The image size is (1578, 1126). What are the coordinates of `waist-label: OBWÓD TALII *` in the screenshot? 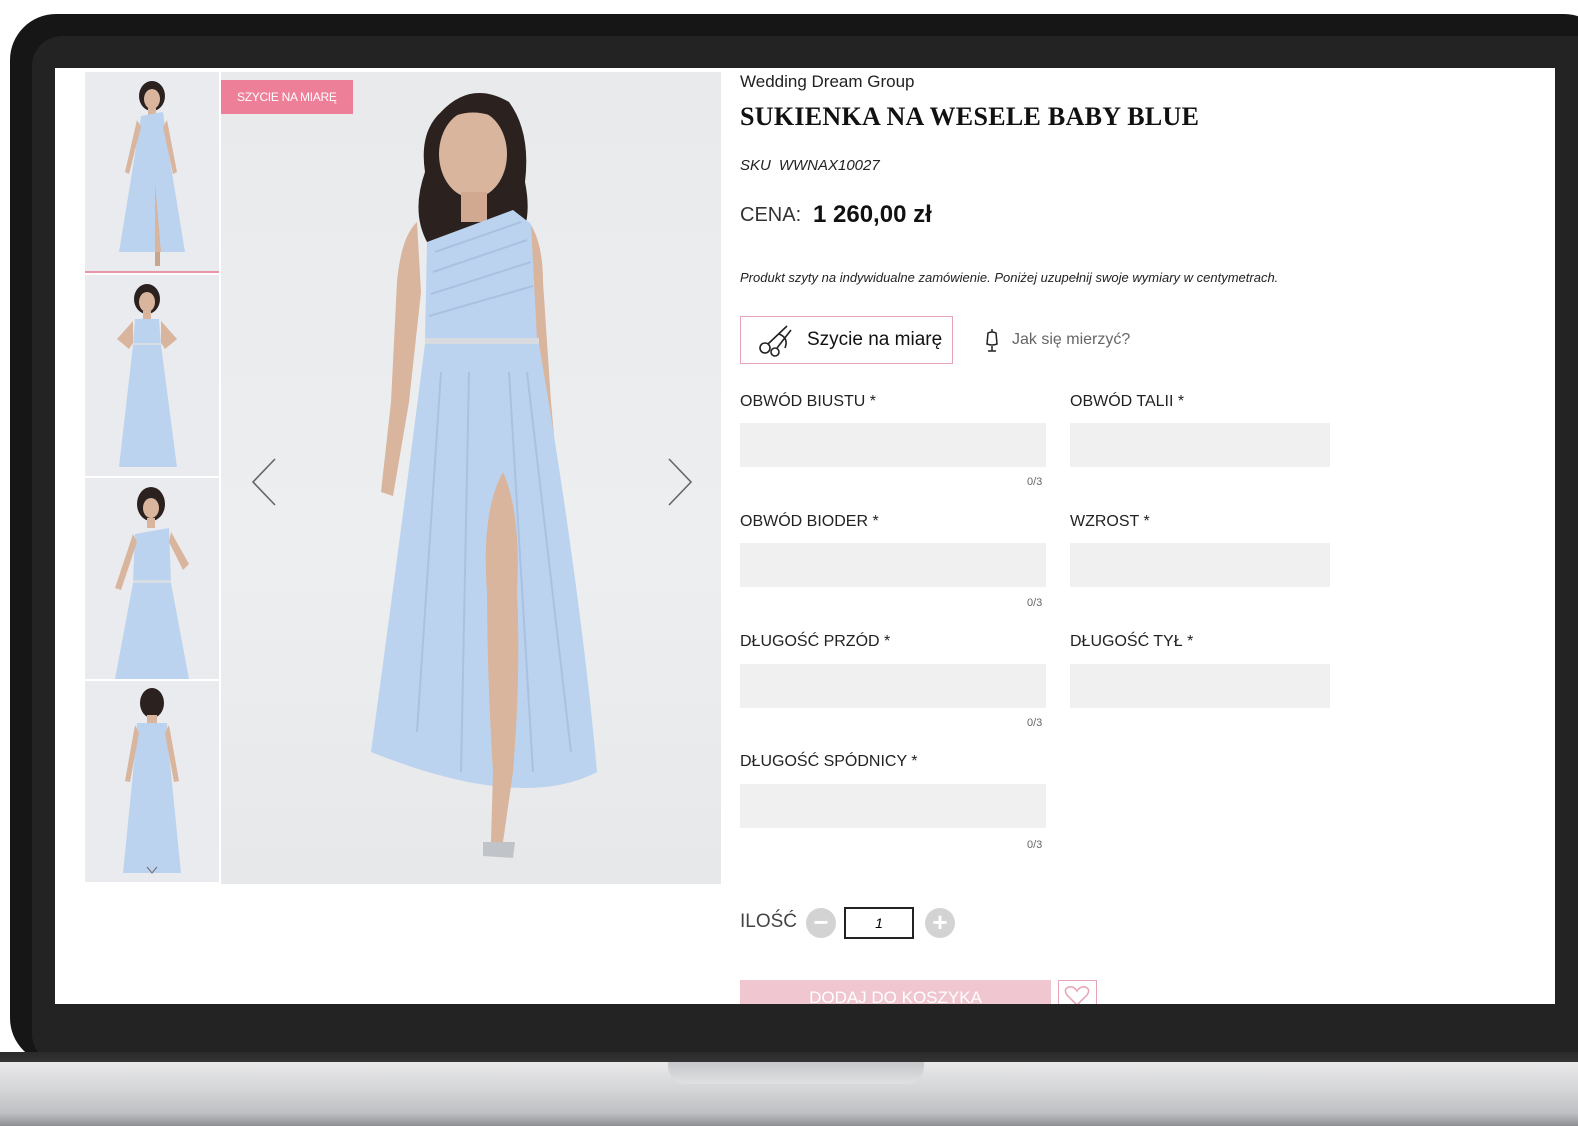 It's located at (1127, 401).